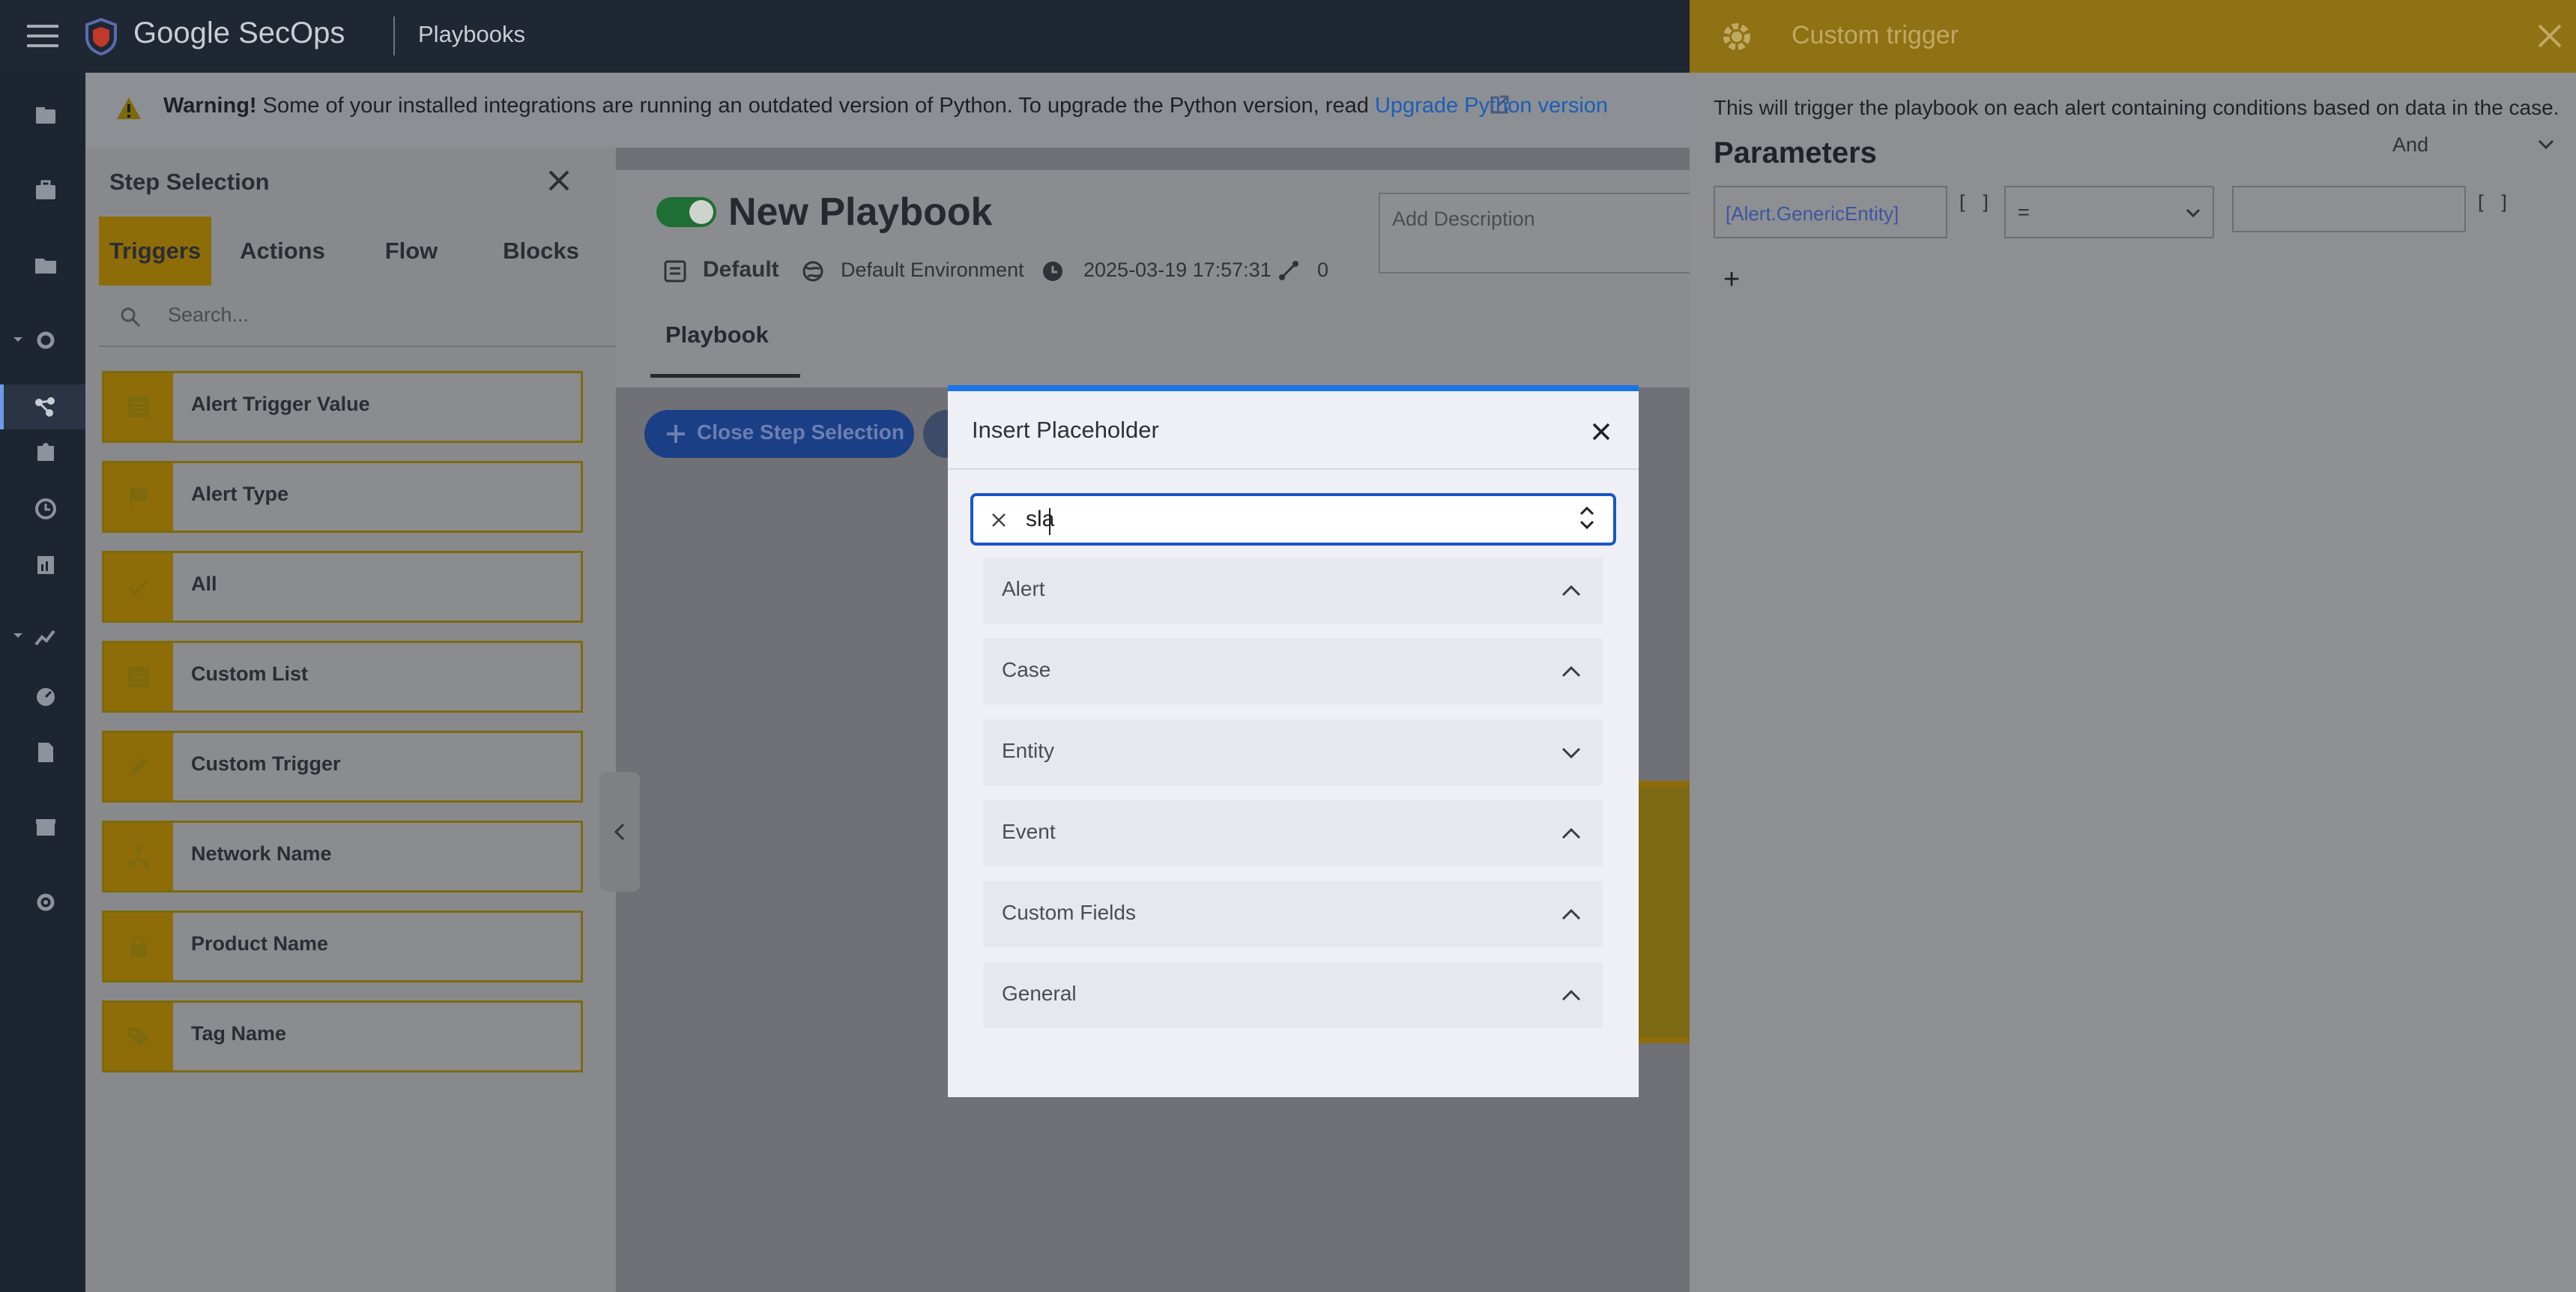 This screenshot has width=2576, height=1292. What do you see at coordinates (741, 269) in the screenshot?
I see `playbook-folder: Default` at bounding box center [741, 269].